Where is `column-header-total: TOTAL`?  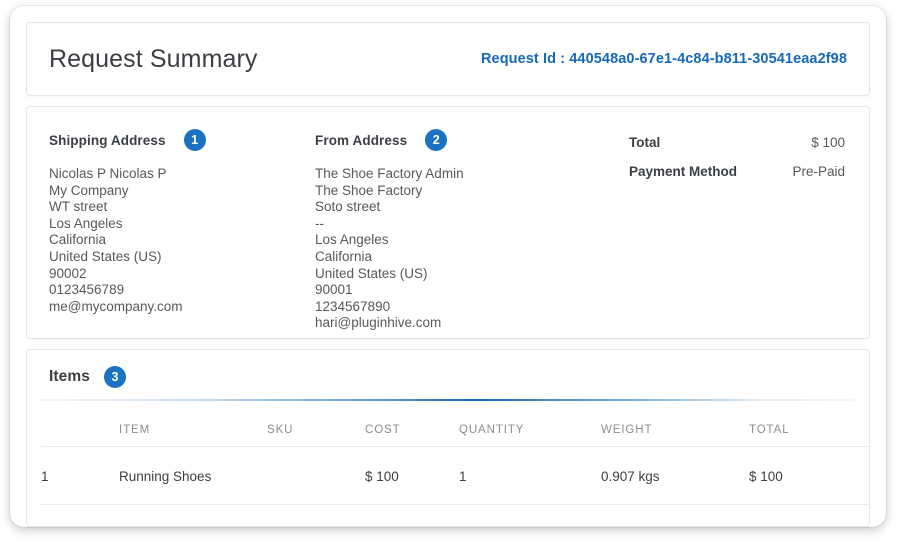
column-header-total: TOTAL is located at coordinates (809, 424).